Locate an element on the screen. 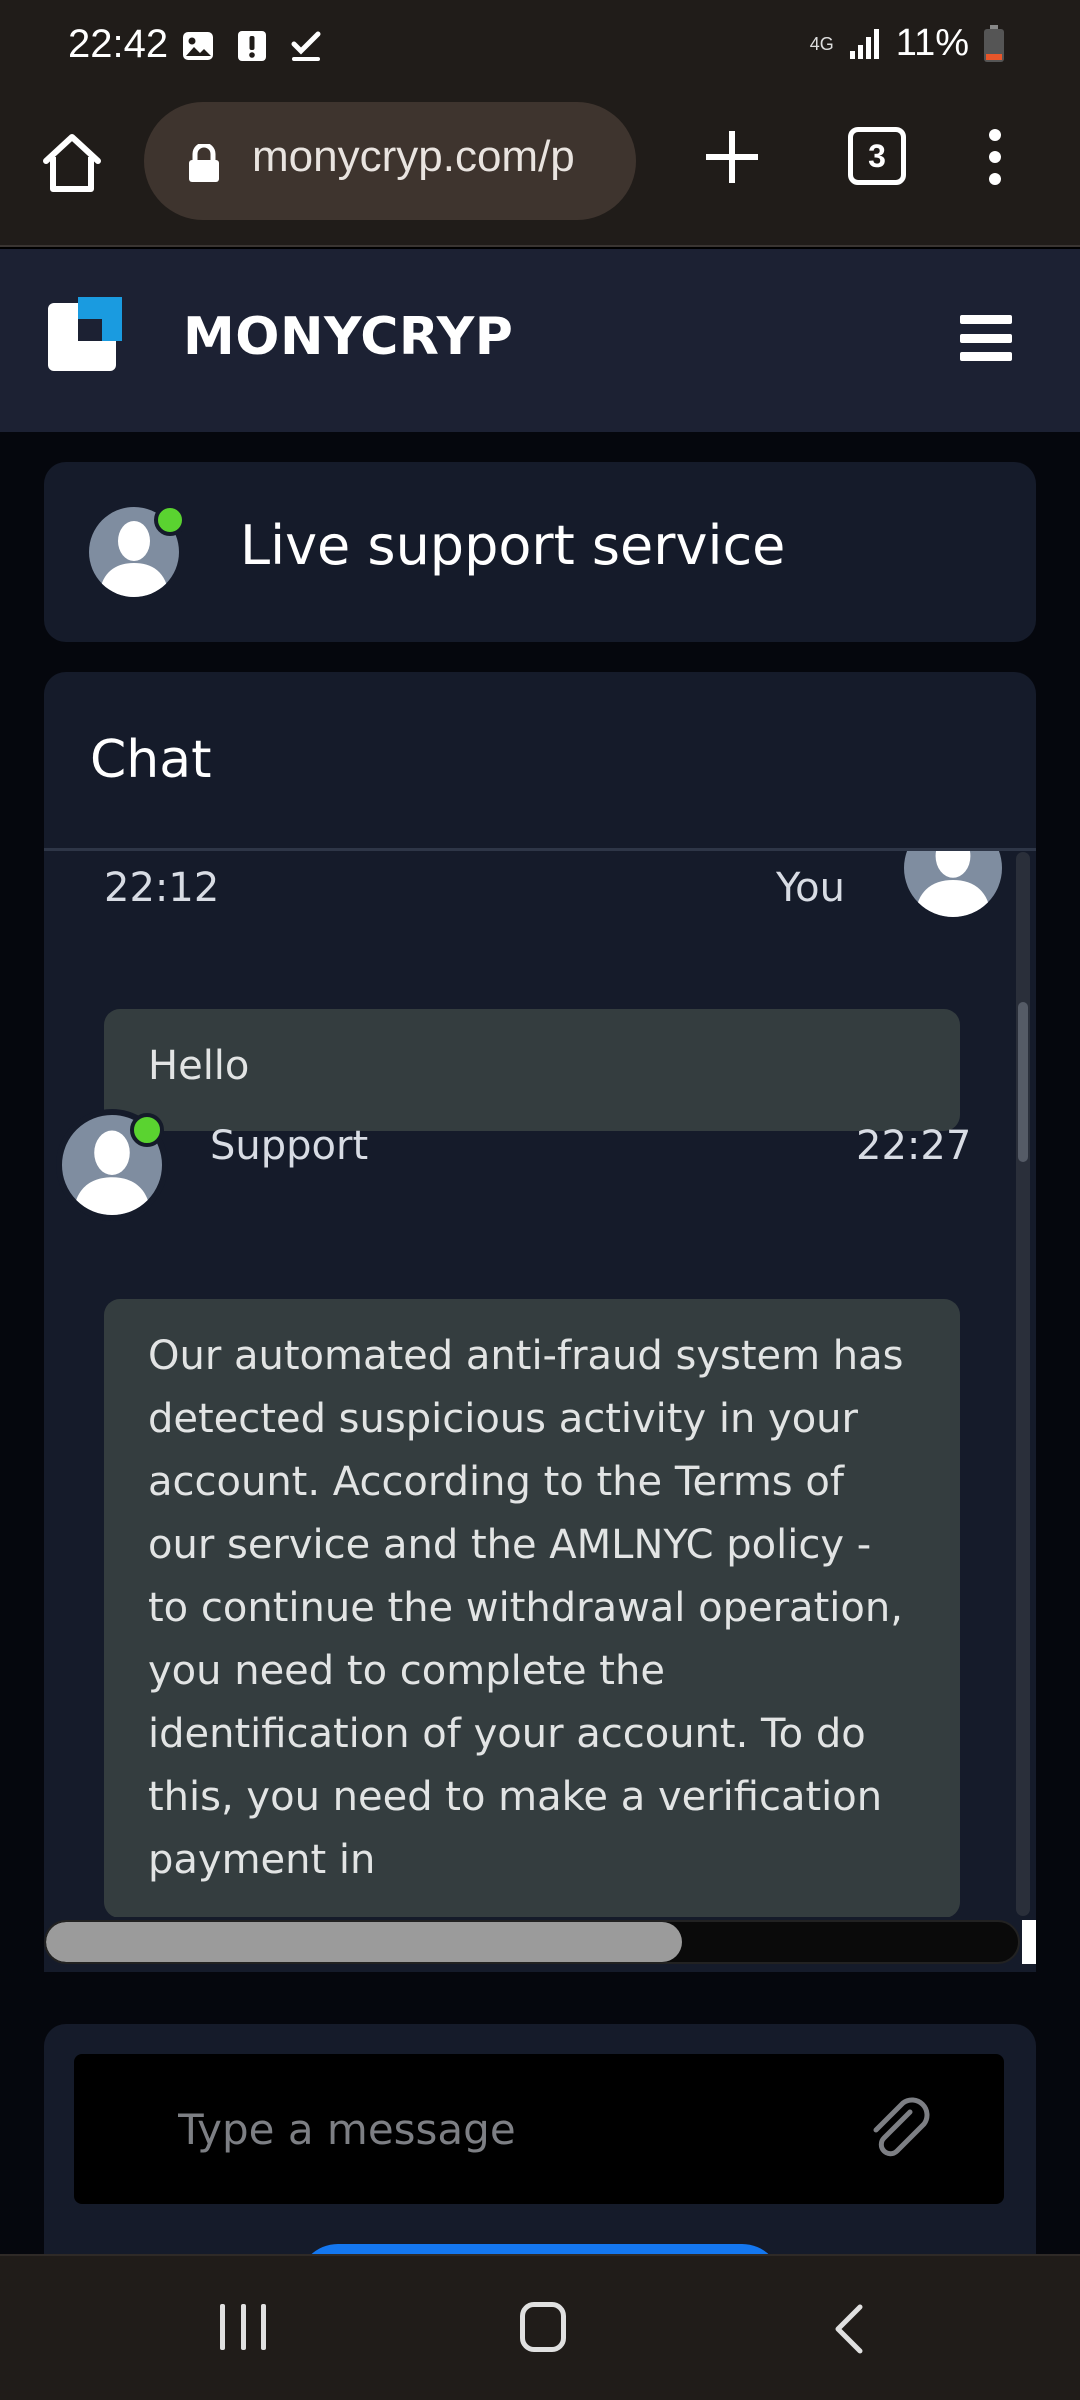  more-options-icon is located at coordinates (995, 157).